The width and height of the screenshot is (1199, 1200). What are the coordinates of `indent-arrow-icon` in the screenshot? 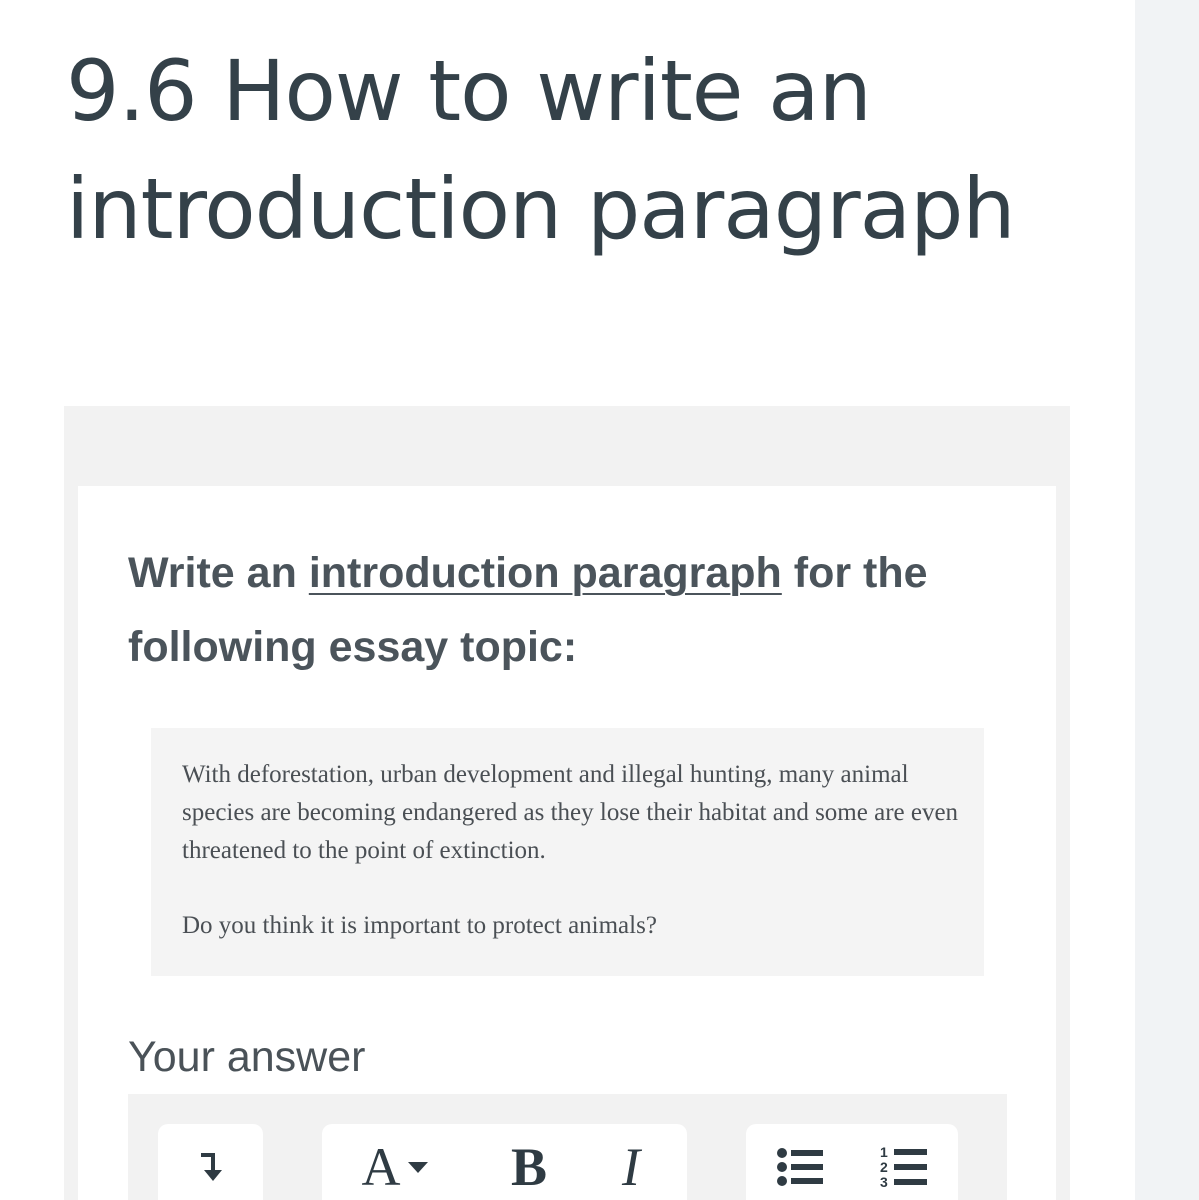 It's located at (211, 1167).